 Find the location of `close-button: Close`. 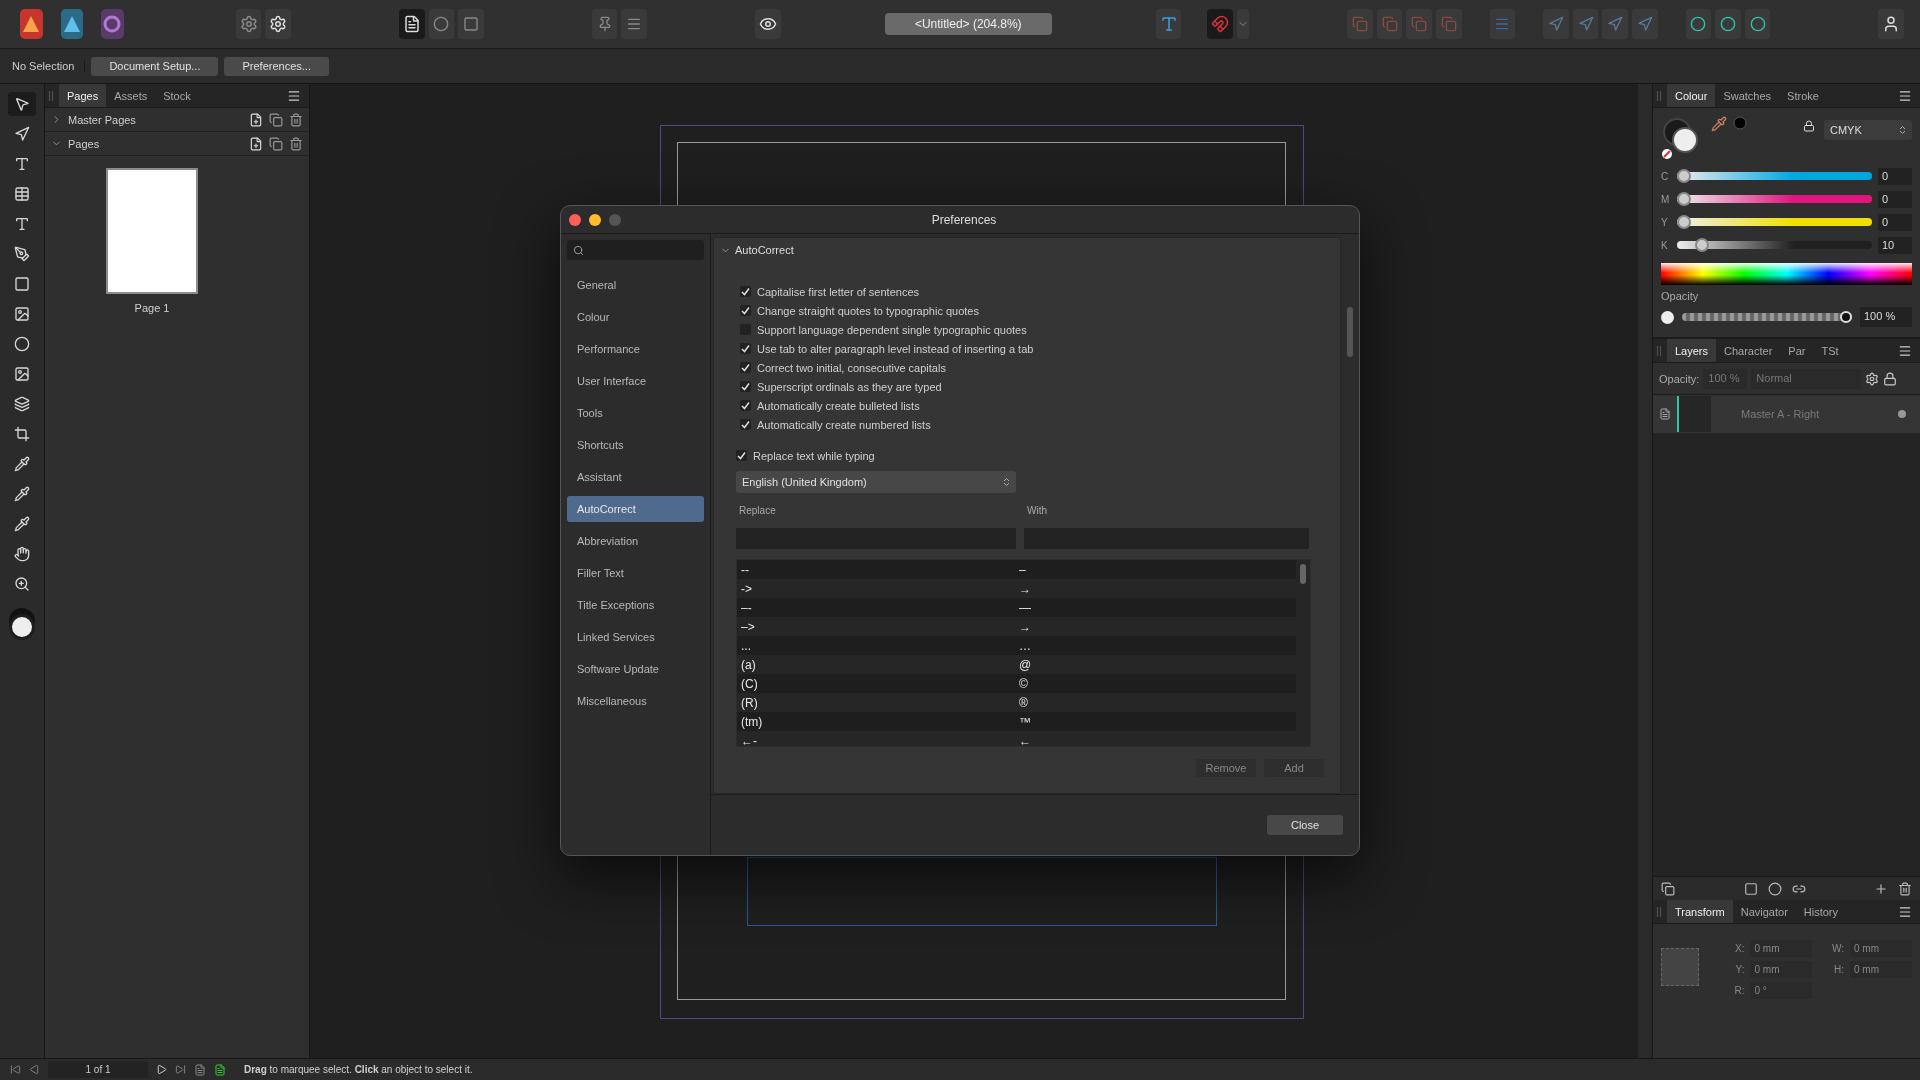

close-button: Close is located at coordinates (1305, 825).